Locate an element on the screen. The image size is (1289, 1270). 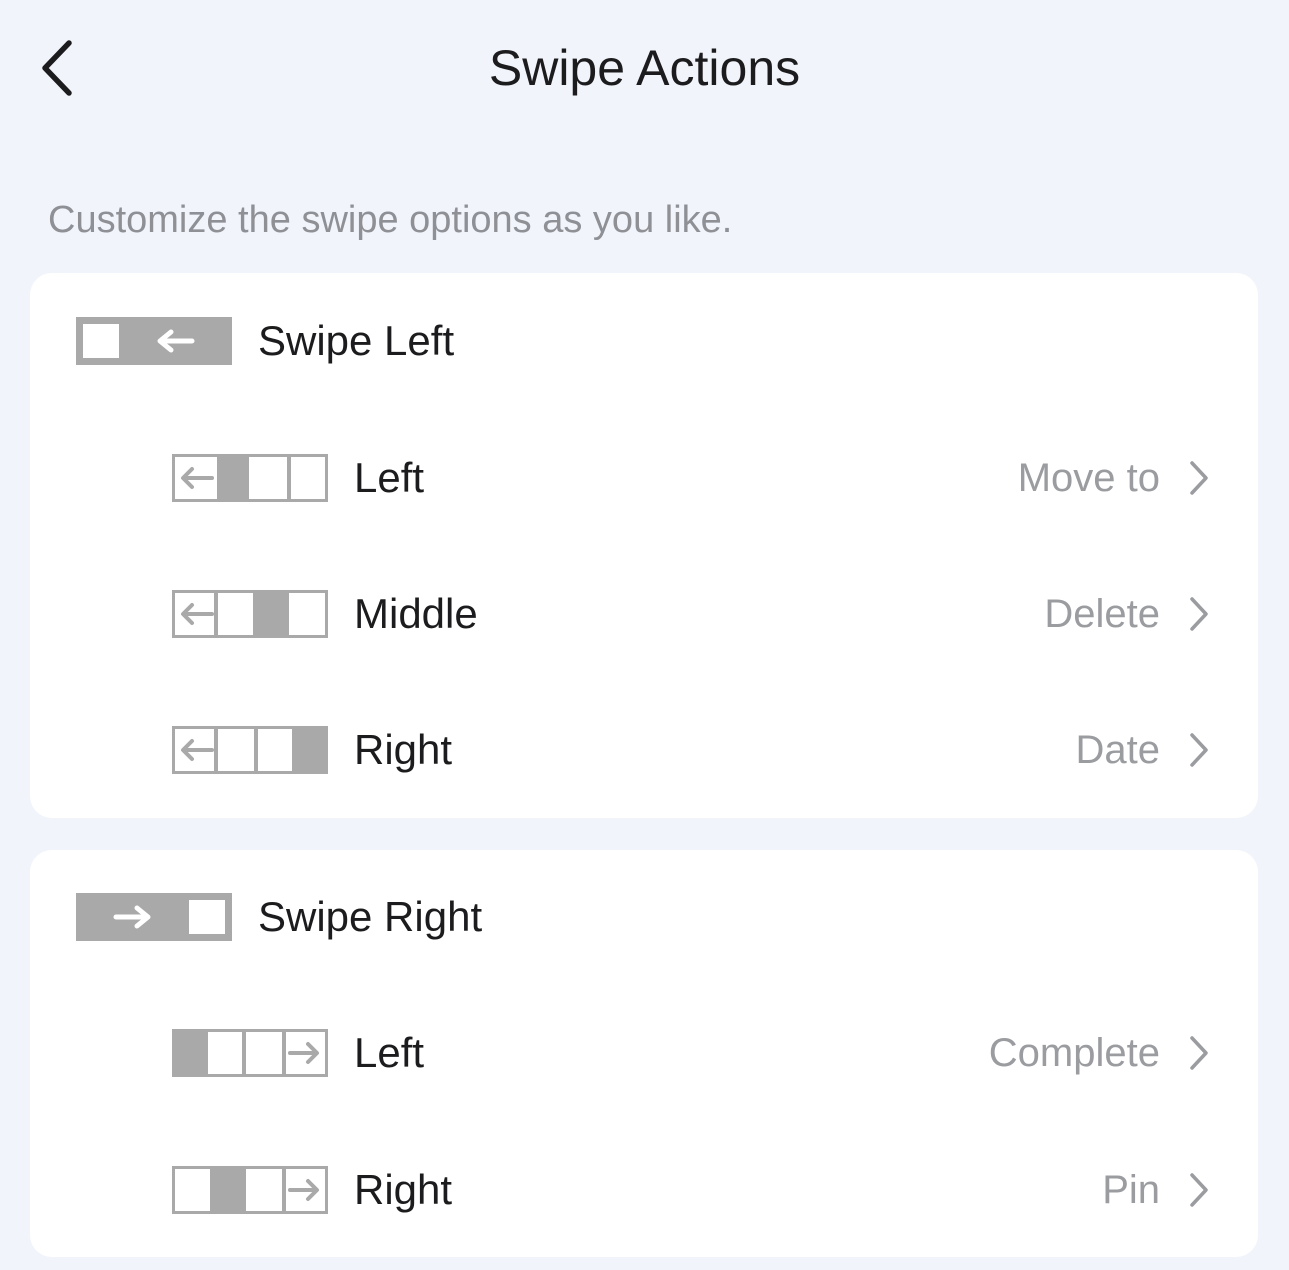
row-value: Delete is located at coordinates (1102, 614).